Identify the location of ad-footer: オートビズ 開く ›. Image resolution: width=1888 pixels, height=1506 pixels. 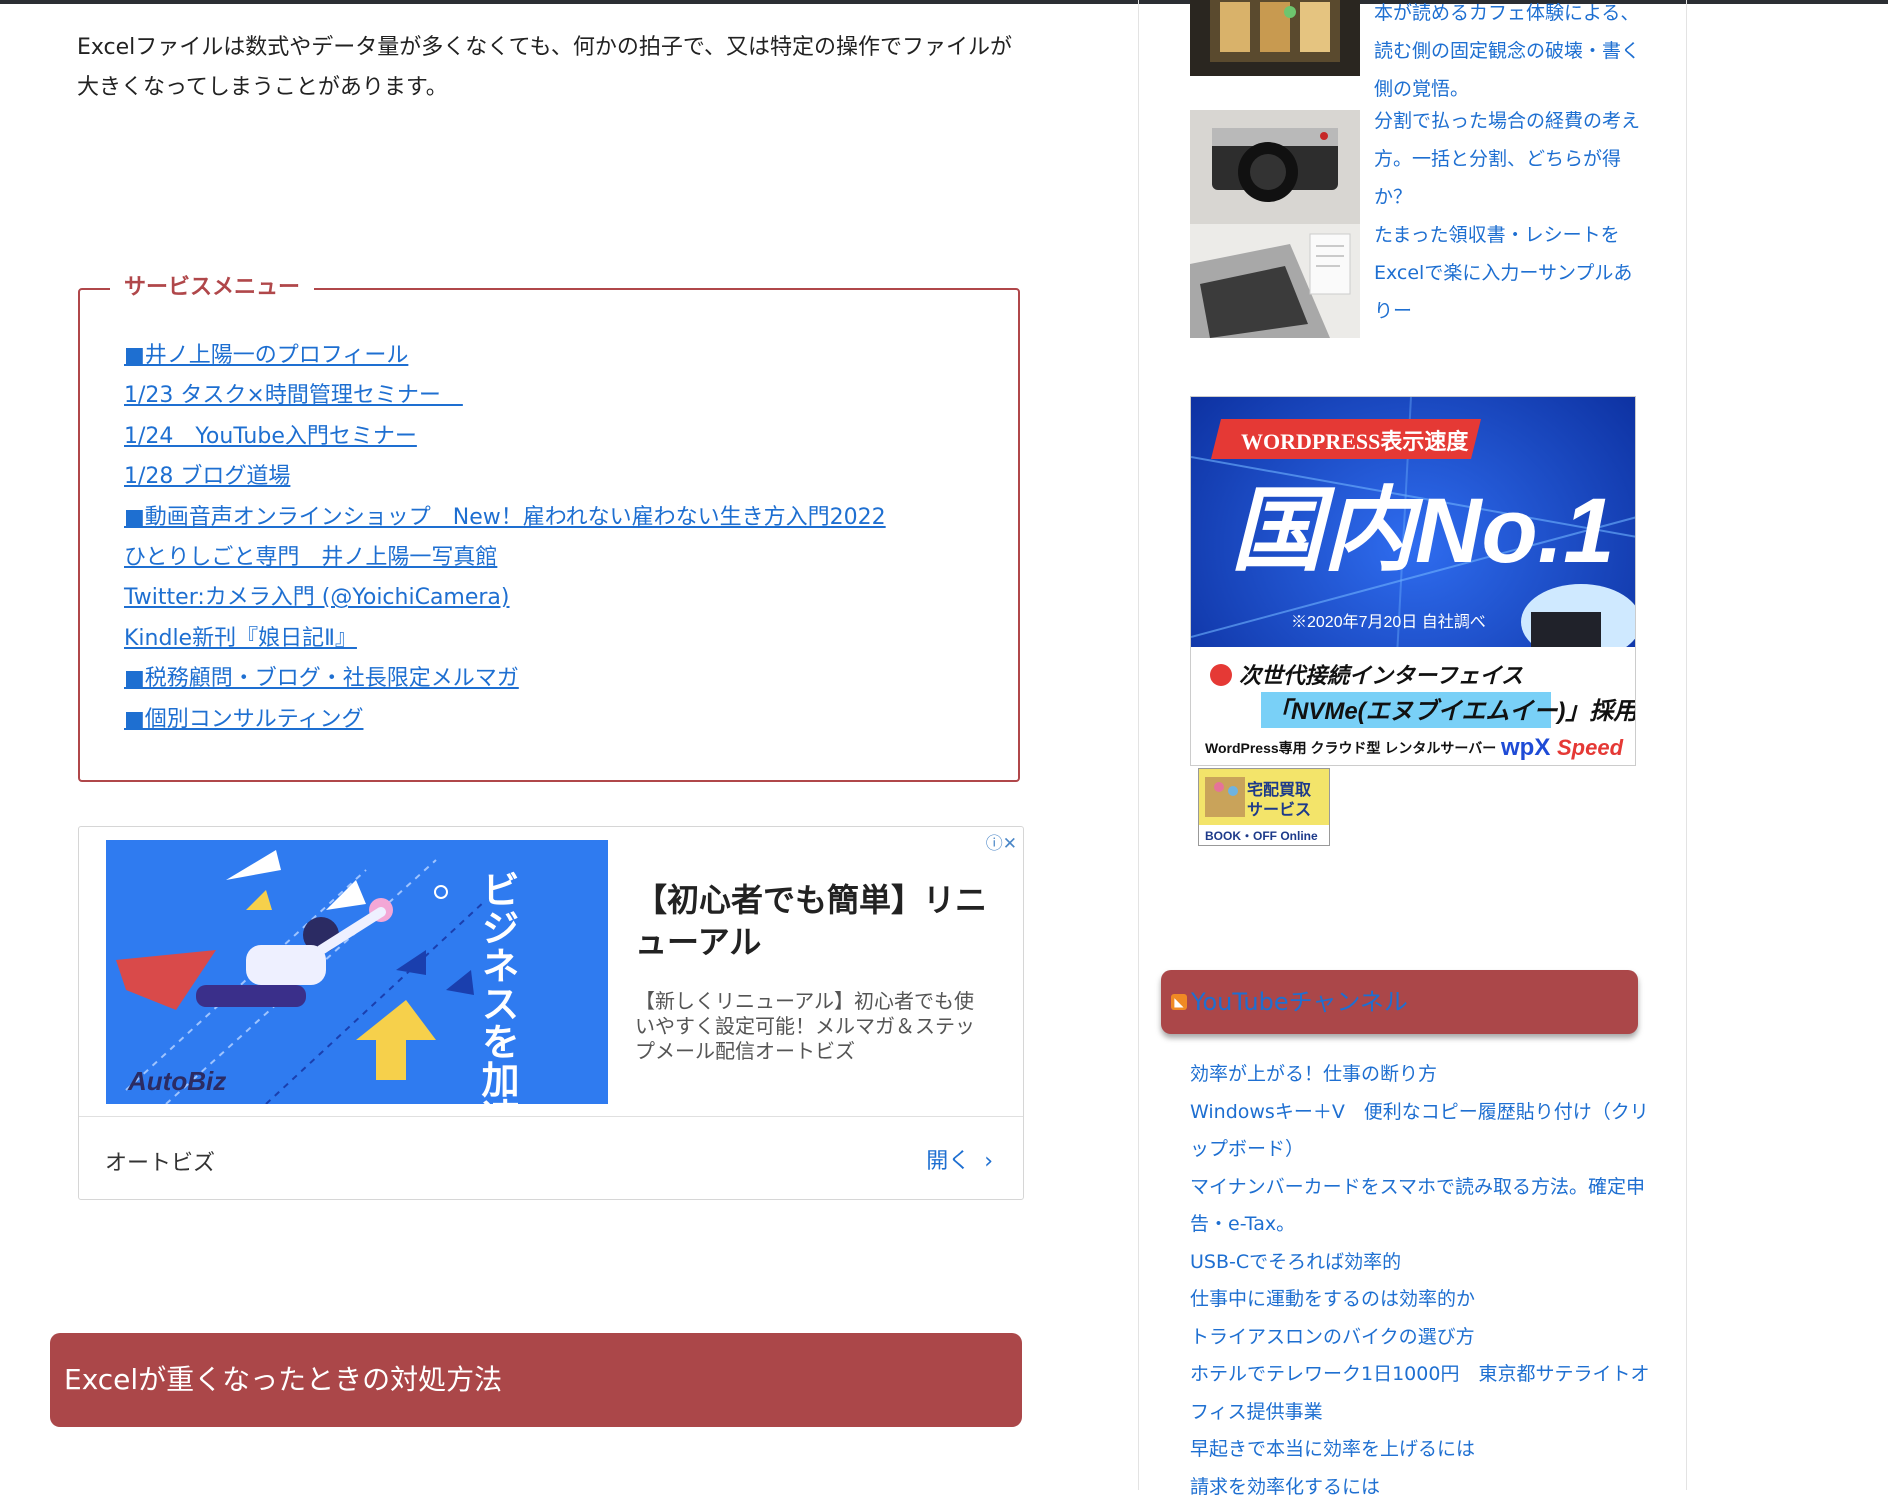
(551, 1158).